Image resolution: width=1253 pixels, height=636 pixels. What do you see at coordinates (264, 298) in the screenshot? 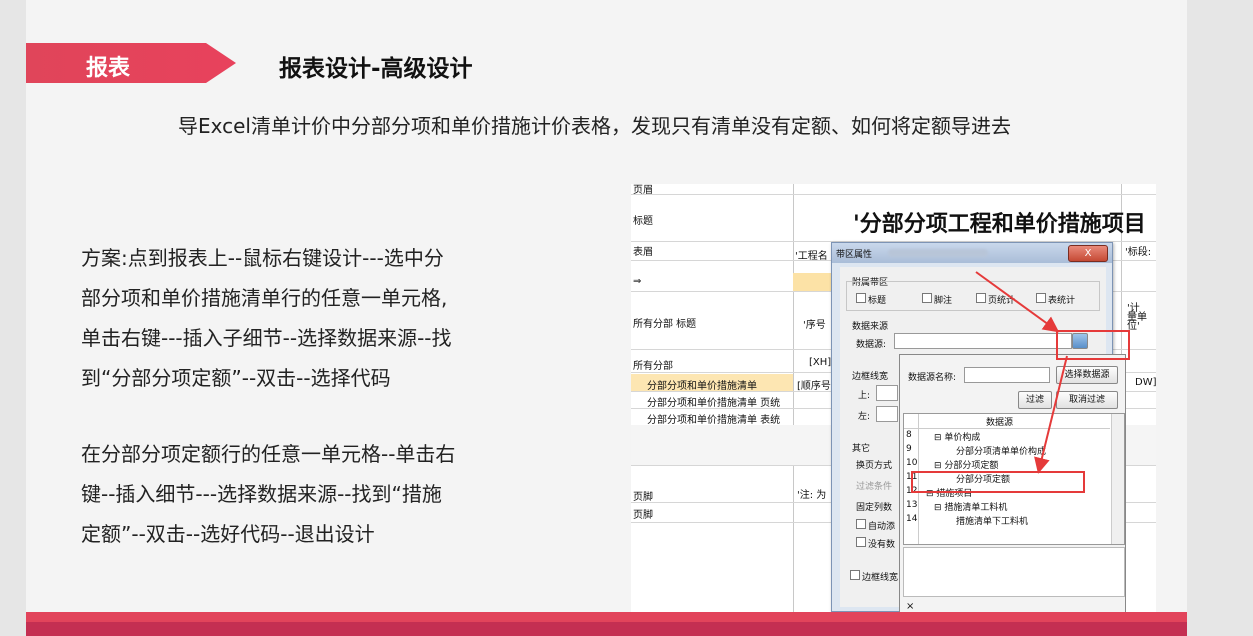
I see `paragraph-line: 部分项和单价措施清单行的任意一单元格,` at bounding box center [264, 298].